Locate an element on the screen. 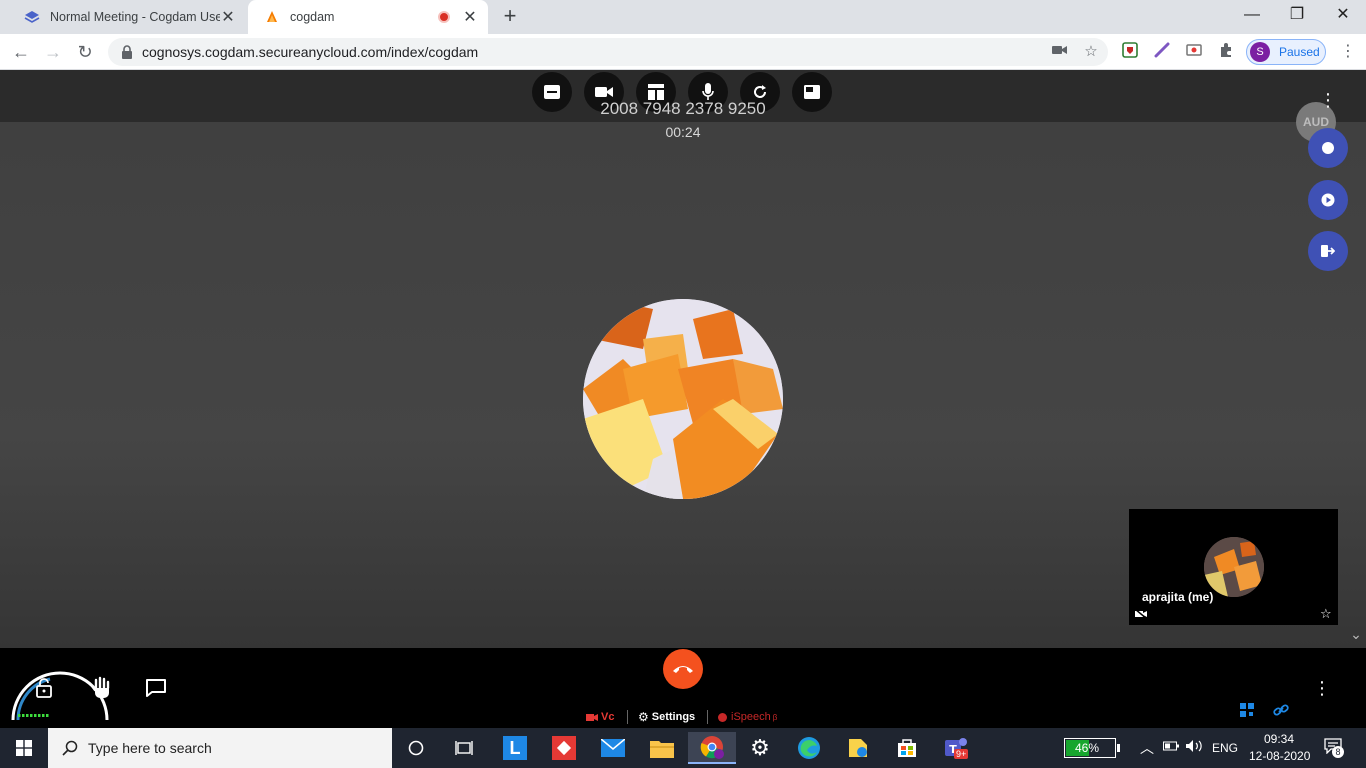 Image resolution: width=1366 pixels, height=768 pixels. battery-tip is located at coordinates (1118, 748).